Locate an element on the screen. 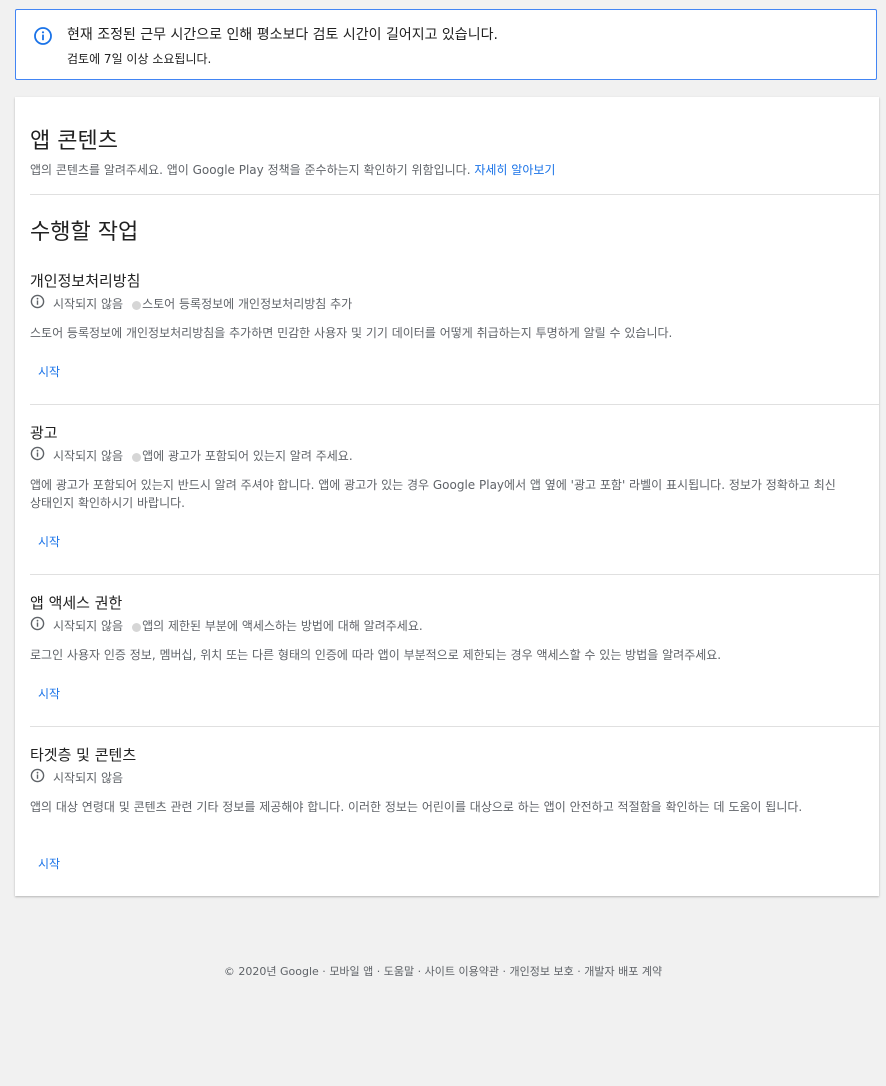  footer-link-terms: 사이트 이용약관 is located at coordinates (462, 971).